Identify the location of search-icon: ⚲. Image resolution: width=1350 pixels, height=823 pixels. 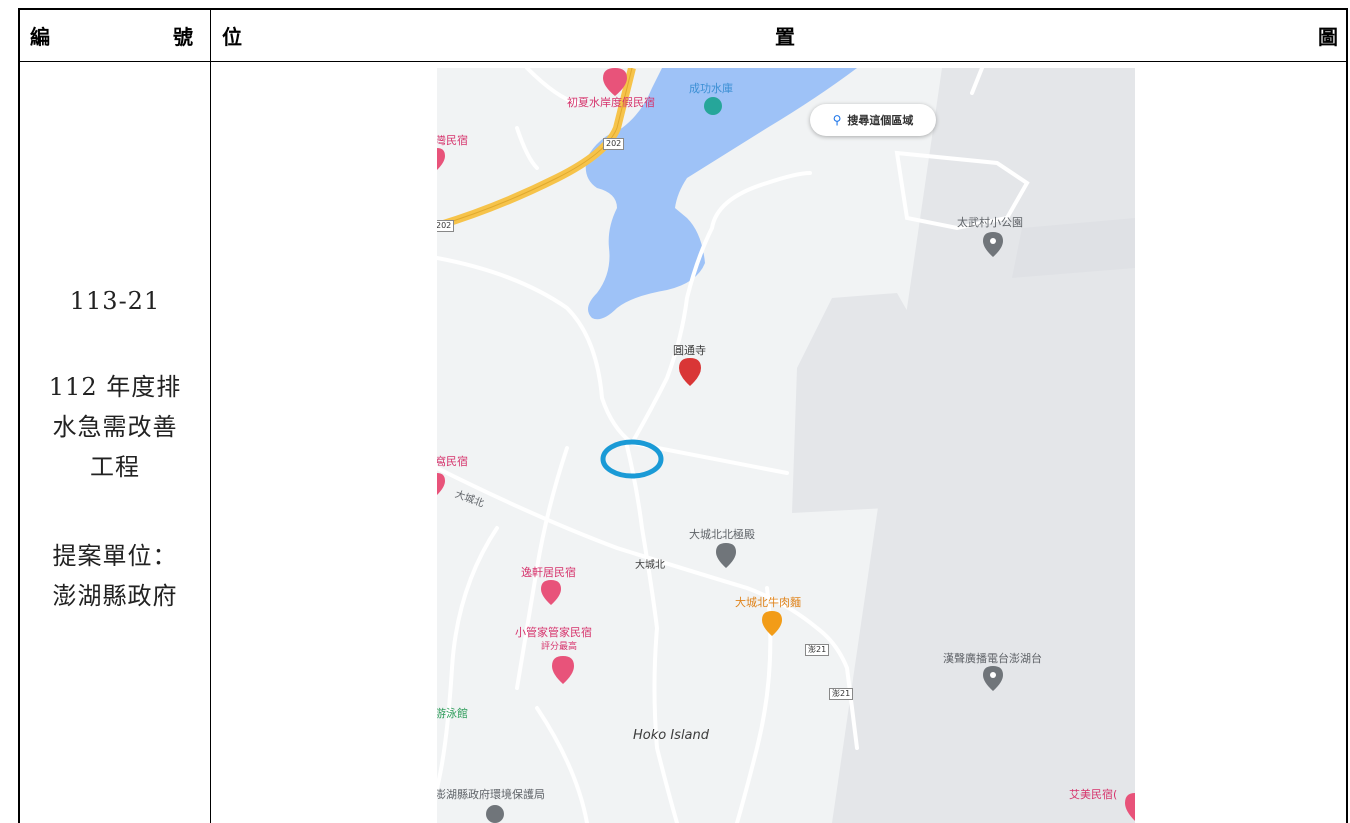
(837, 120).